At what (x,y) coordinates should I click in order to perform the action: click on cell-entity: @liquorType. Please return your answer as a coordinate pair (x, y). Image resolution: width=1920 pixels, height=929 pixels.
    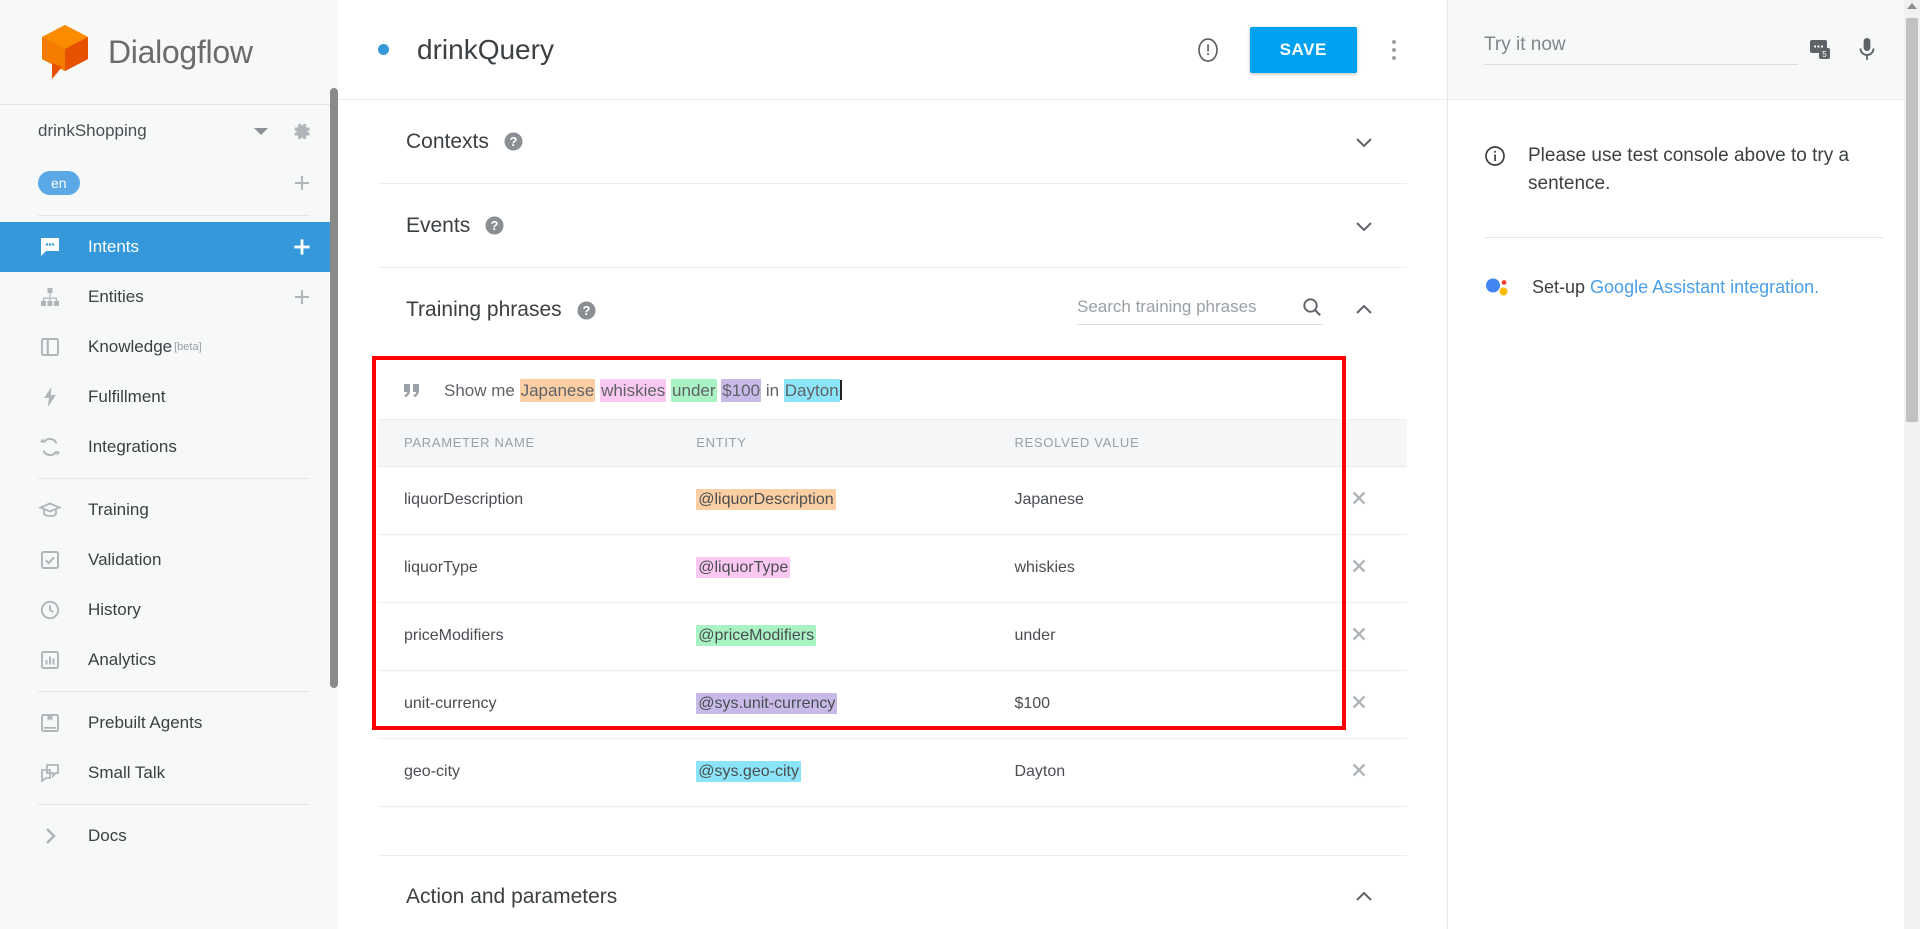
    Looking at the image, I should click on (855, 568).